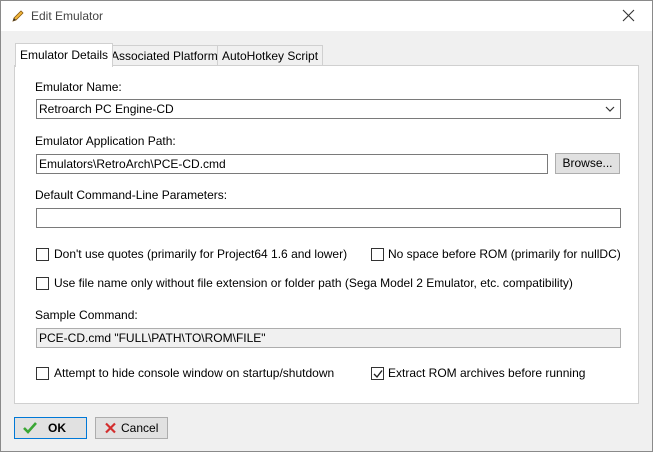 The height and width of the screenshot is (452, 653). I want to click on extract-rom-label: Extract ROM archives before running, so click(487, 373).